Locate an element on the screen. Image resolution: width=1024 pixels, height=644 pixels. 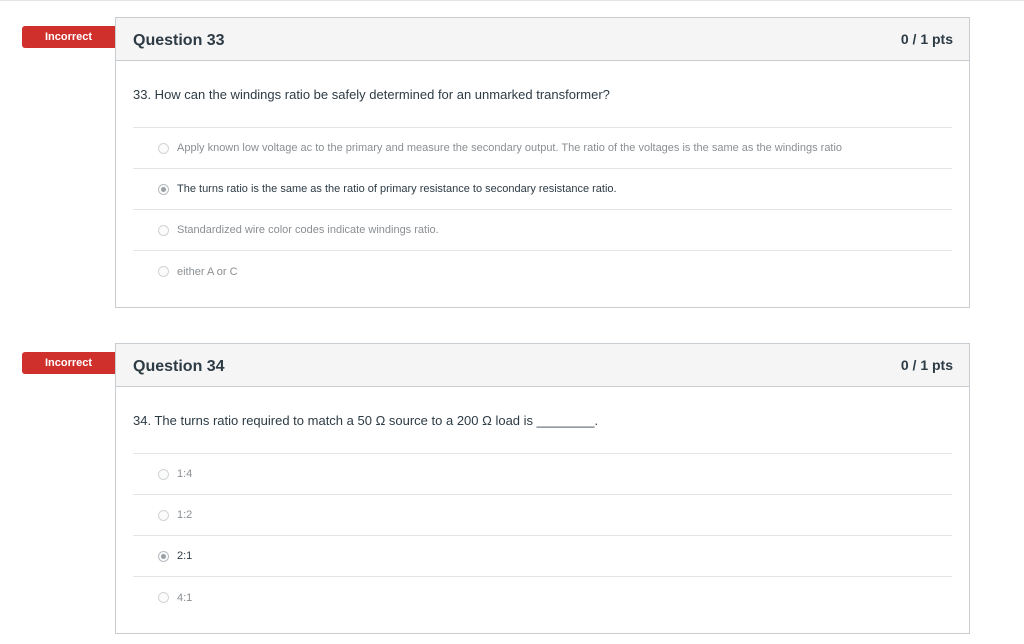
question-header: Question 34 0 / 1 pts is located at coordinates (542, 365).